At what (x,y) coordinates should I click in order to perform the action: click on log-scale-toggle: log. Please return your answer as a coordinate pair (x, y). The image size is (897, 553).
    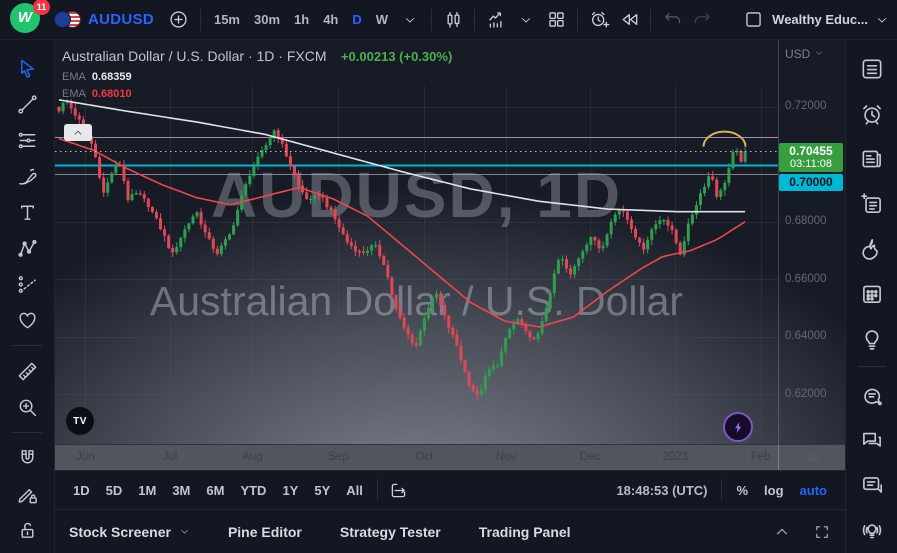
    Looking at the image, I should click on (774, 490).